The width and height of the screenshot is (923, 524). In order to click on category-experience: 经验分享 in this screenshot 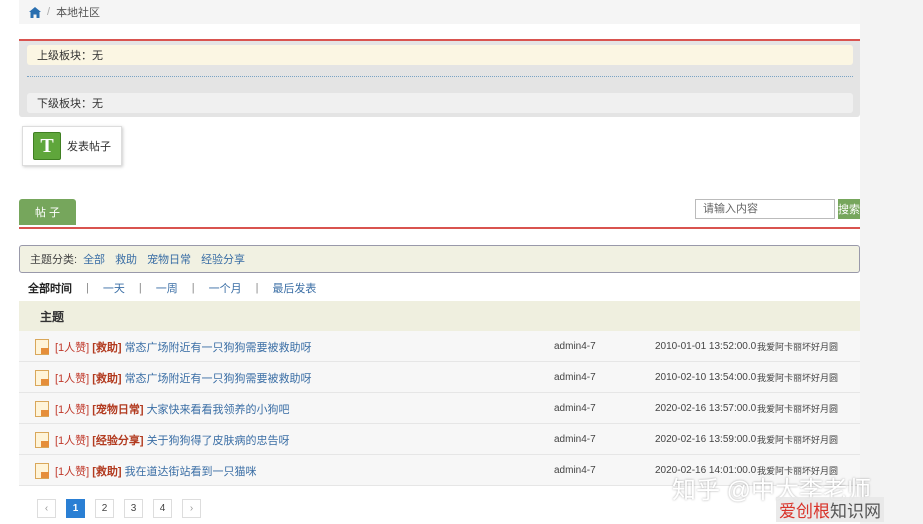, I will do `click(223, 259)`.